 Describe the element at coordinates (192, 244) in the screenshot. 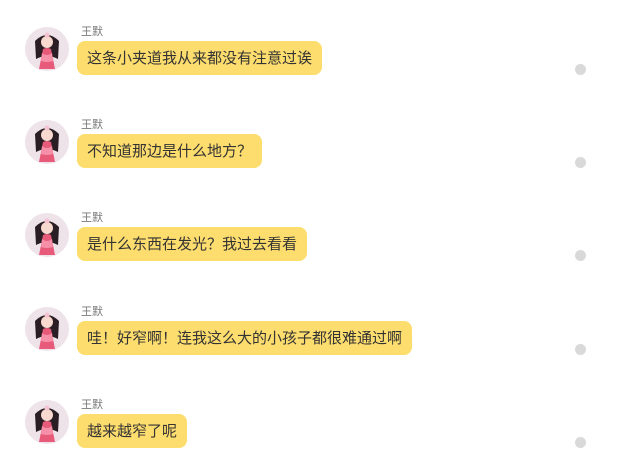

I see `message-bubble: 是什么东西在发光？我过去看看` at that location.